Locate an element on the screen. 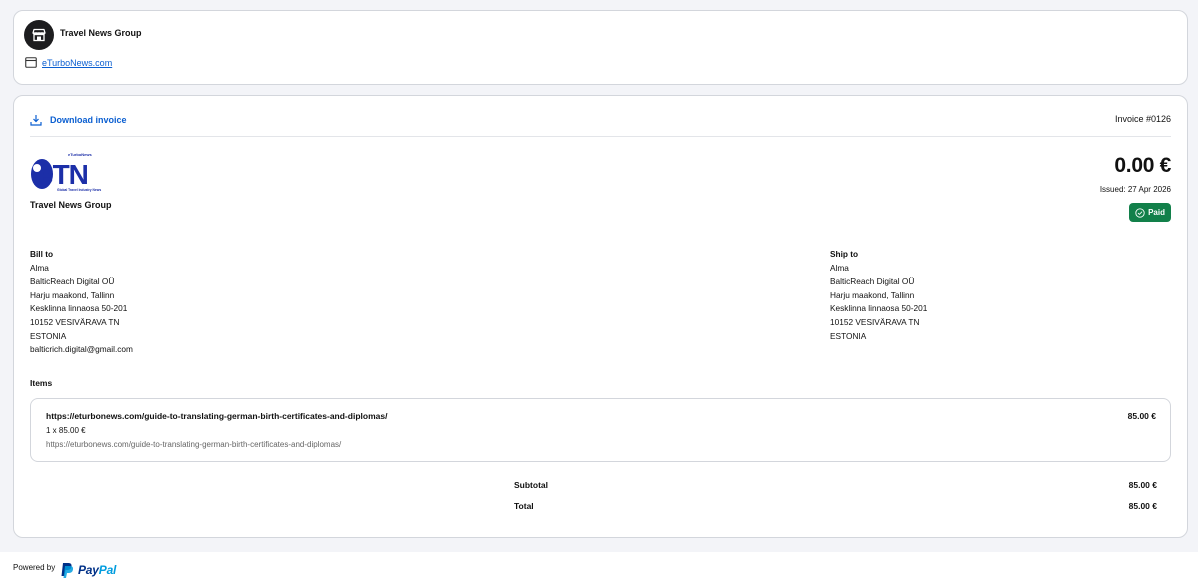 The width and height of the screenshot is (1198, 588). bill-to-heading: Bill to is located at coordinates (42, 254).